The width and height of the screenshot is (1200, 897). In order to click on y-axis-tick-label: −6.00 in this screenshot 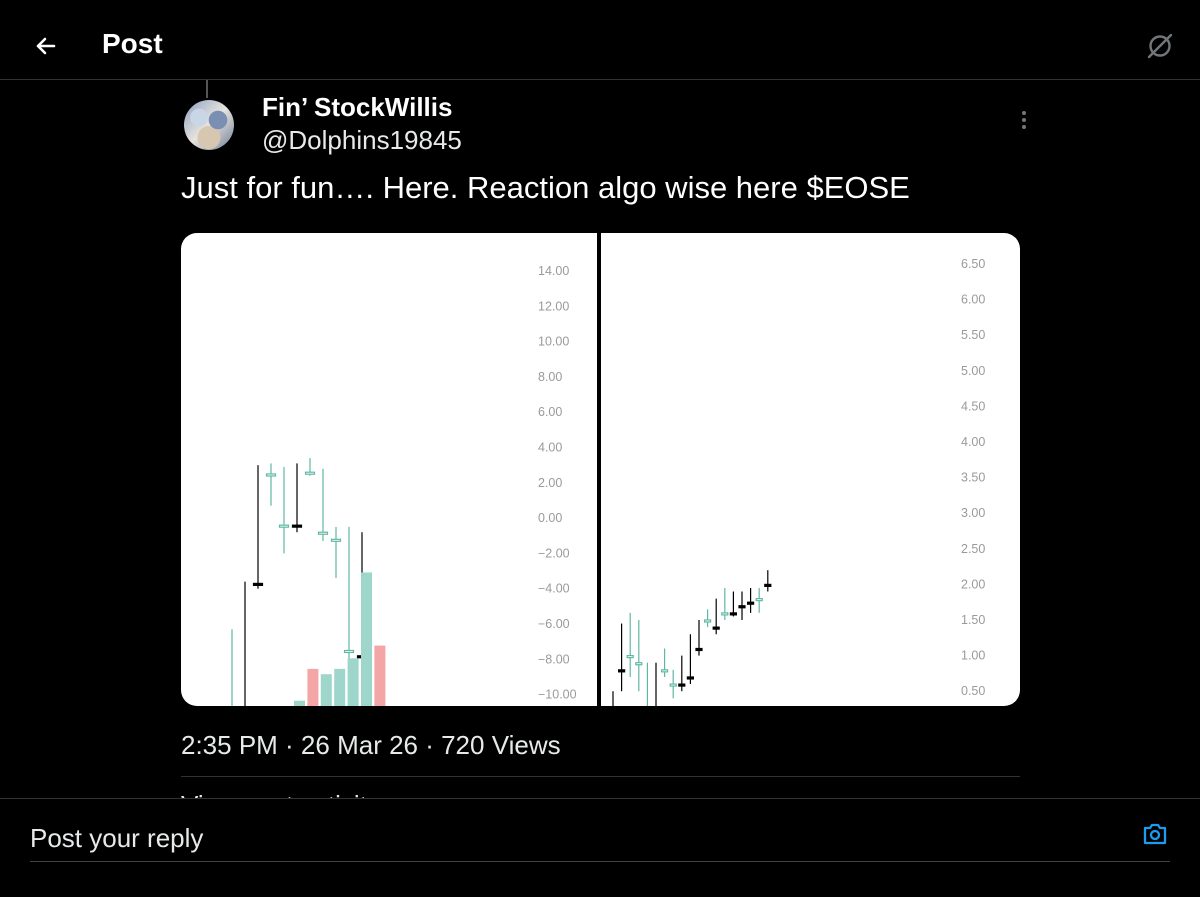, I will do `click(554, 624)`.